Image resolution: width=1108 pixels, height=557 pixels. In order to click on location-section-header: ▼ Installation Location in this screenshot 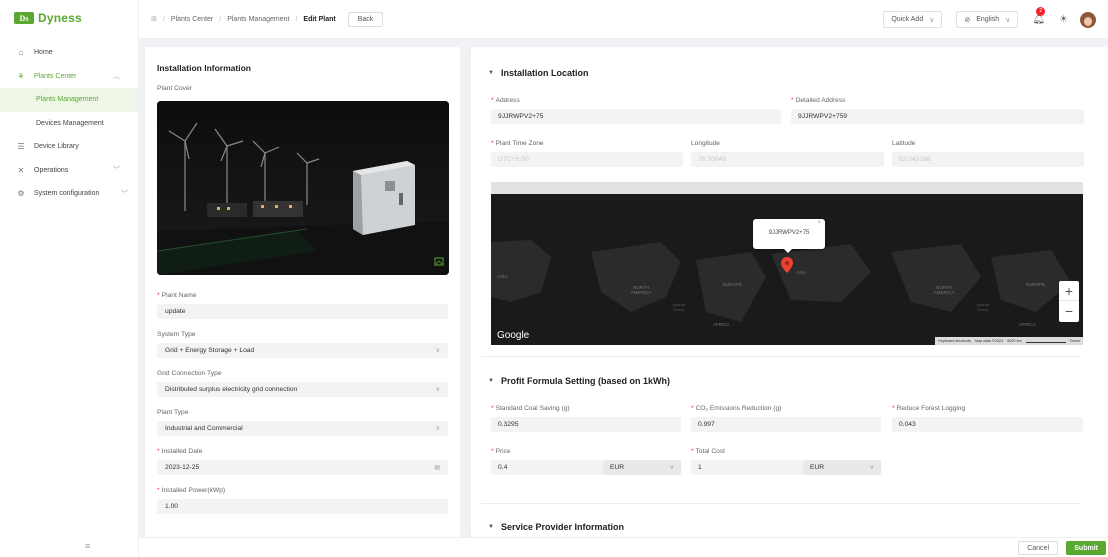, I will do `click(538, 73)`.